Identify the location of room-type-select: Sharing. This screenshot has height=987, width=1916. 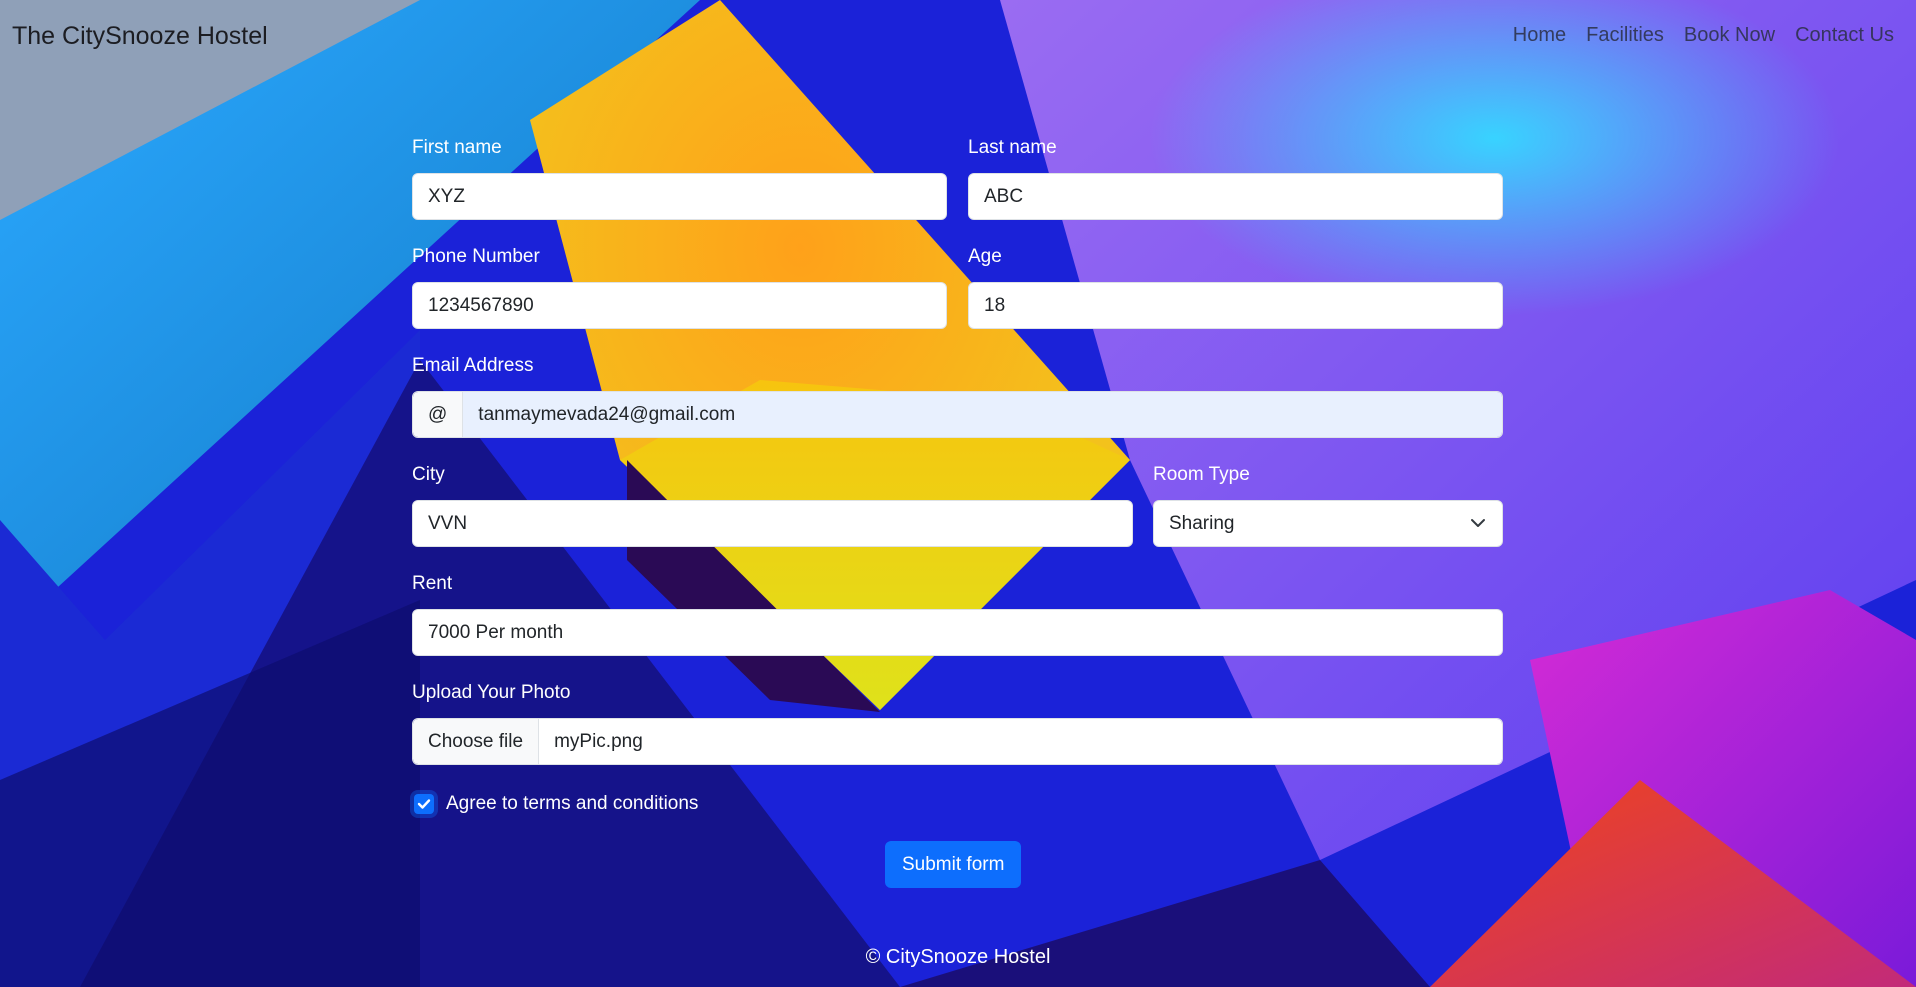
(1328, 523).